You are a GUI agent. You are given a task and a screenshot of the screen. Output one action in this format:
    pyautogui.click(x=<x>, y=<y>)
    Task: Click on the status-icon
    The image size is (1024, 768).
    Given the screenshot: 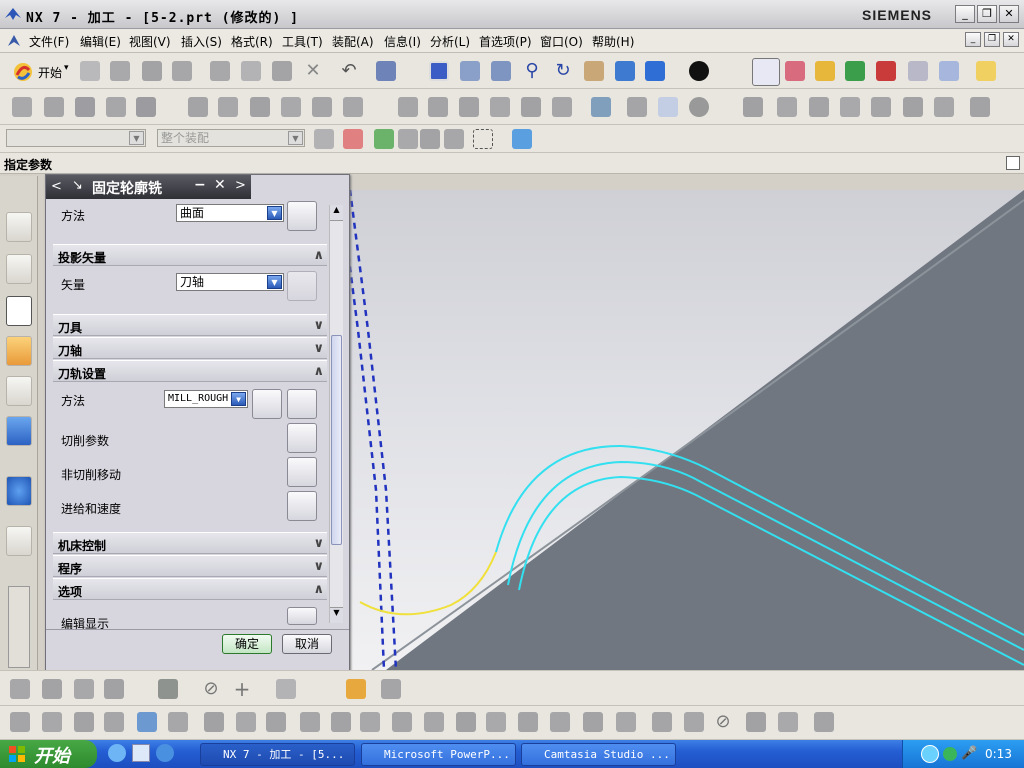 What is the action you would take?
    pyautogui.click(x=699, y=107)
    